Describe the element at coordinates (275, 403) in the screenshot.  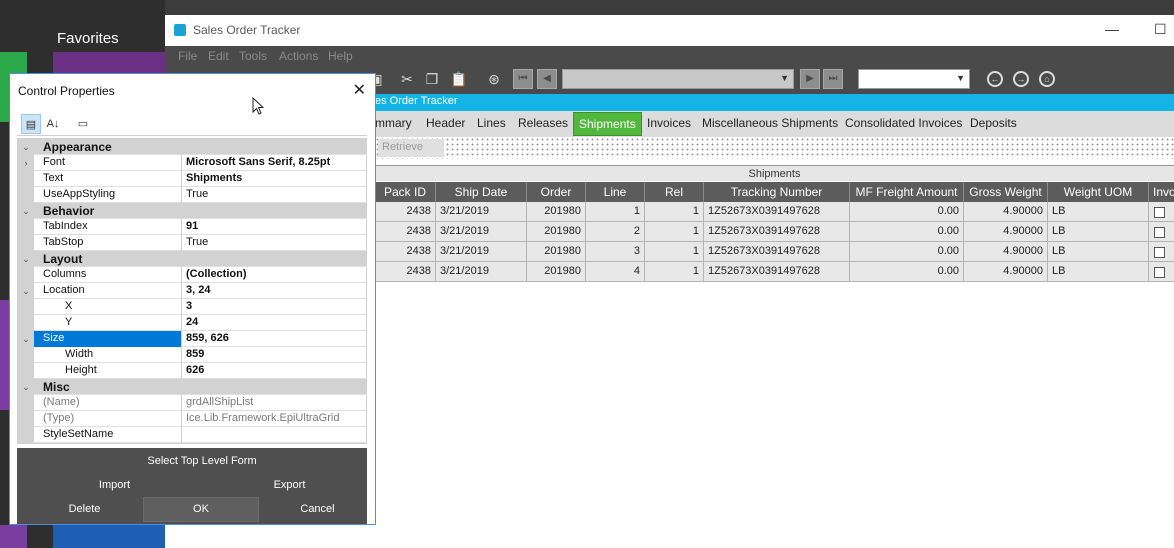
I see `property-value: grdAllShipList` at that location.